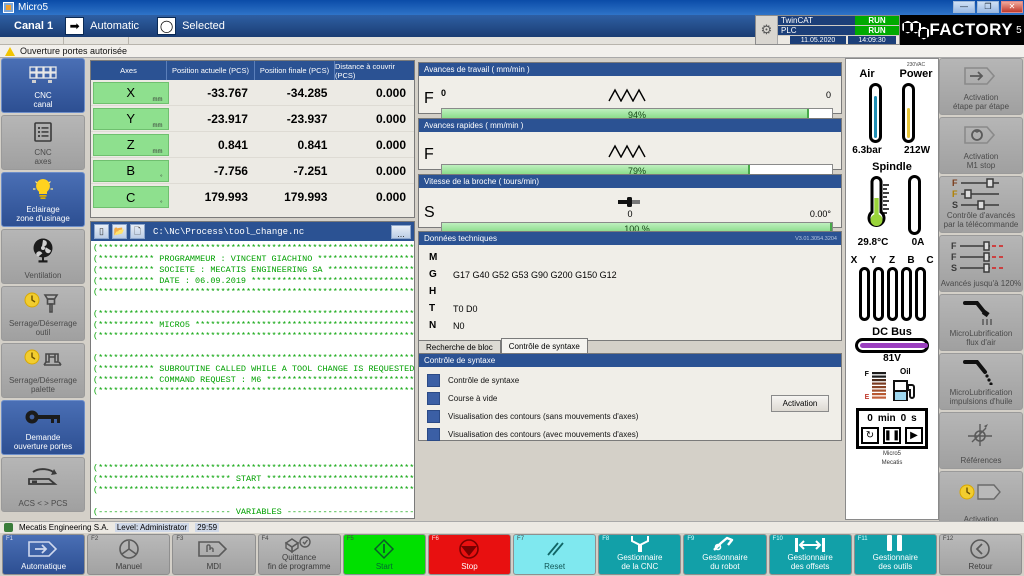 This screenshot has width=1024, height=576. I want to click on sidebar-item-feed-up-to-120: F F S Avancés jusqu'à 120%, so click(981, 263).